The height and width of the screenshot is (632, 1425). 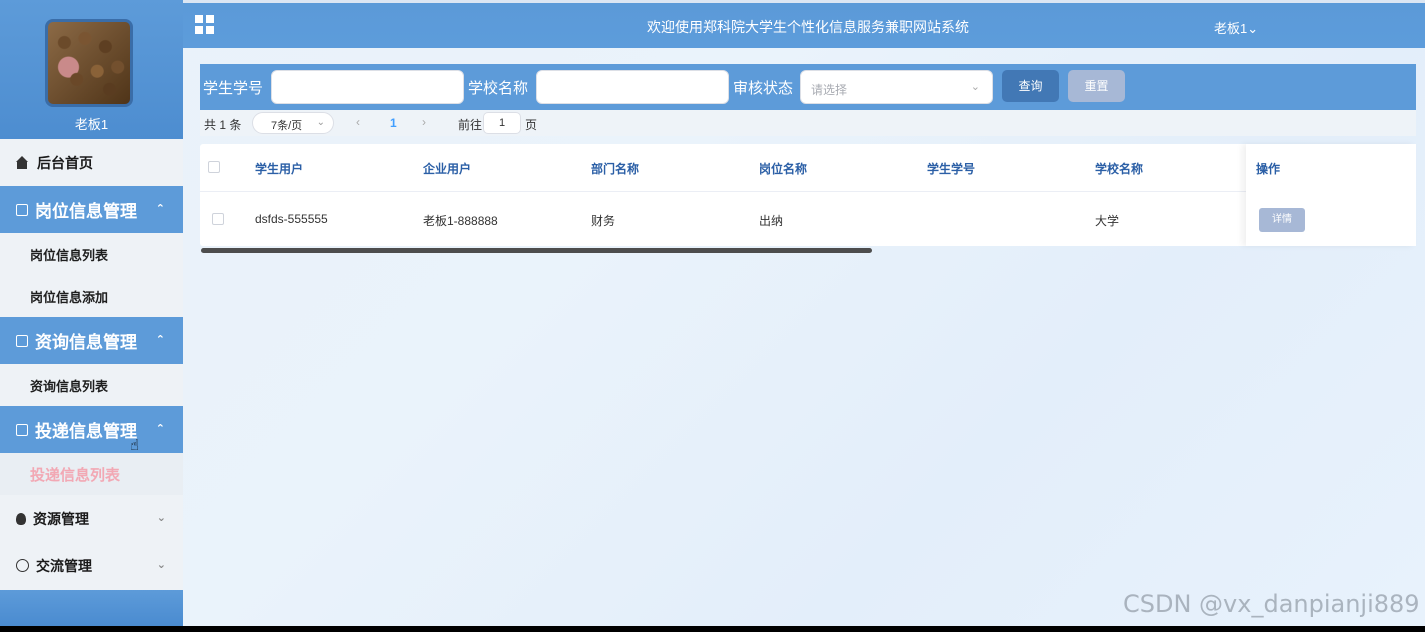 What do you see at coordinates (214, 167) in the screenshot?
I see `select-all-checkbox` at bounding box center [214, 167].